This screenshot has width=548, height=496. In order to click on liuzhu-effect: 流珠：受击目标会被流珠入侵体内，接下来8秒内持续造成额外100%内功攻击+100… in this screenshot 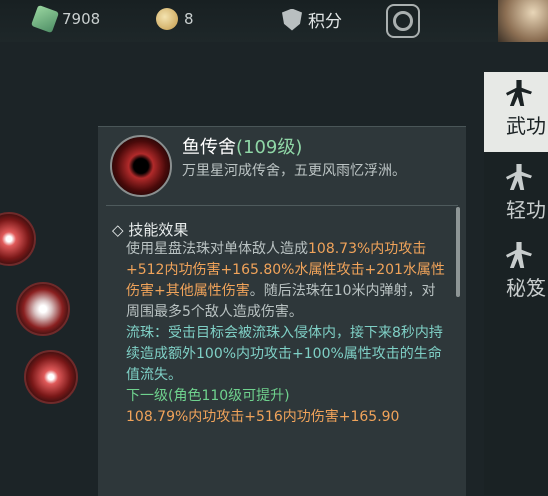, I will do `click(284, 354)`.